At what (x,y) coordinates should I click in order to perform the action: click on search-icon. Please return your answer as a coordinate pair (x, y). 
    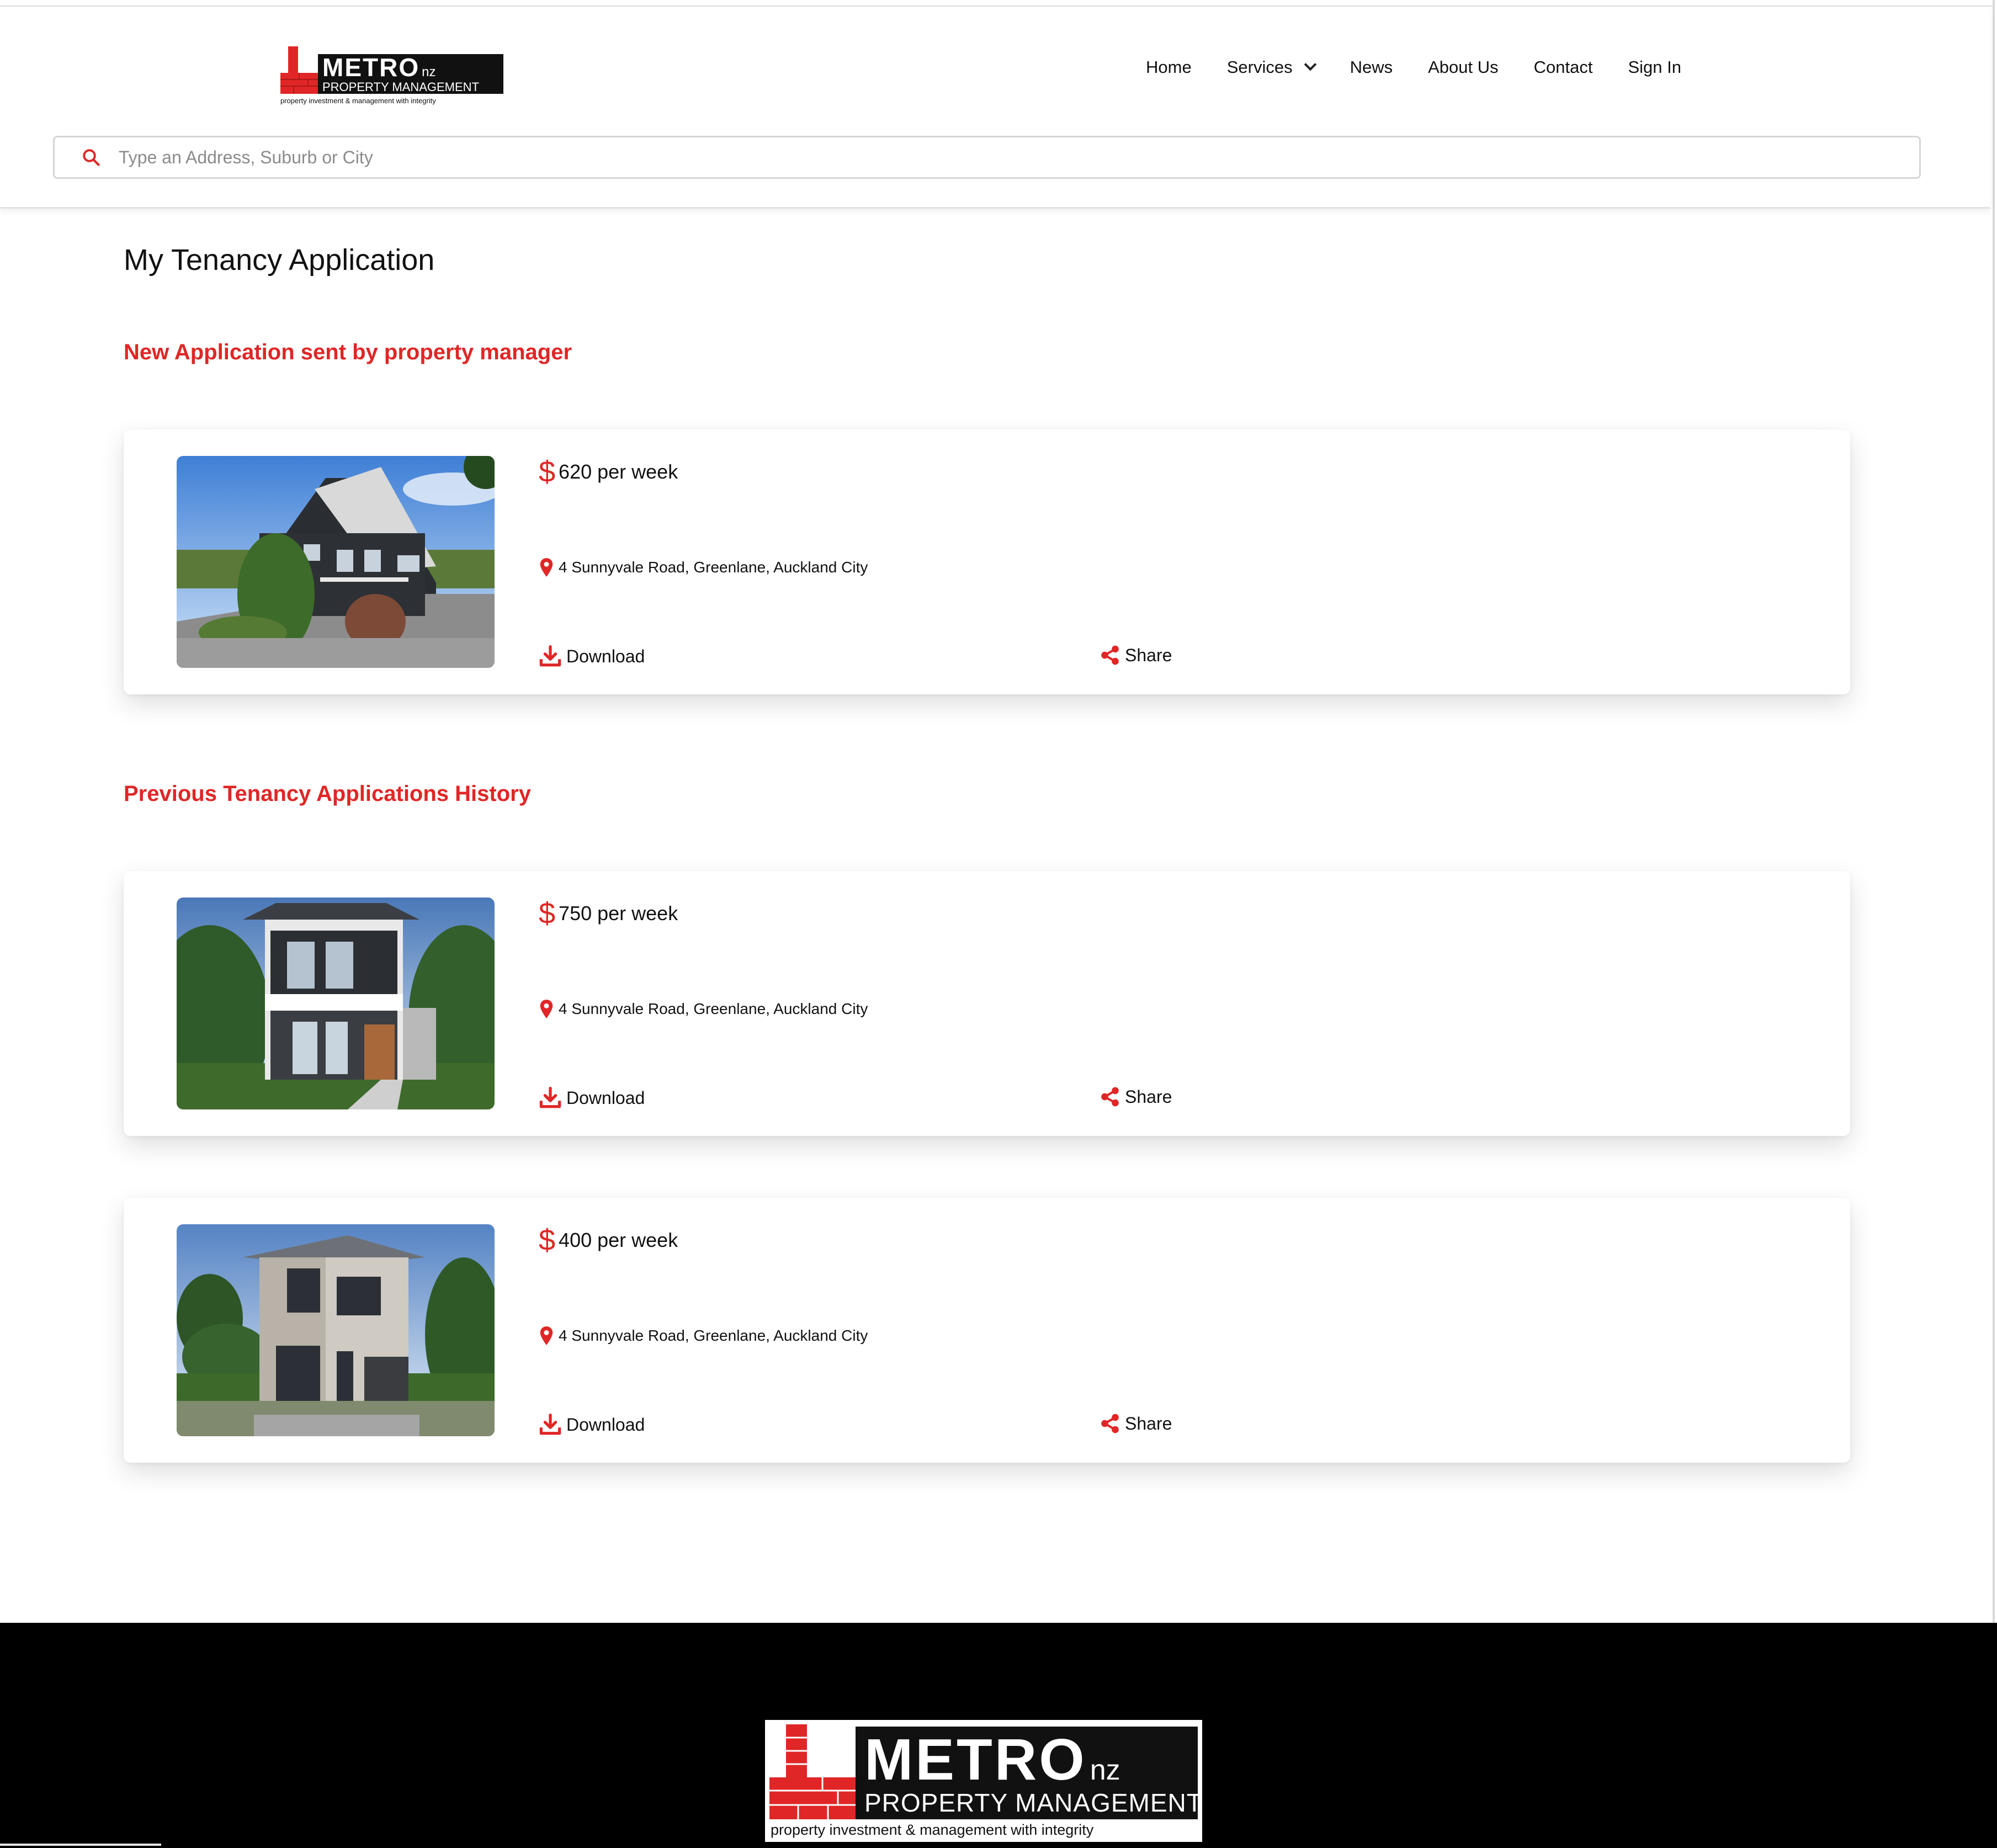
    Looking at the image, I should click on (91, 158).